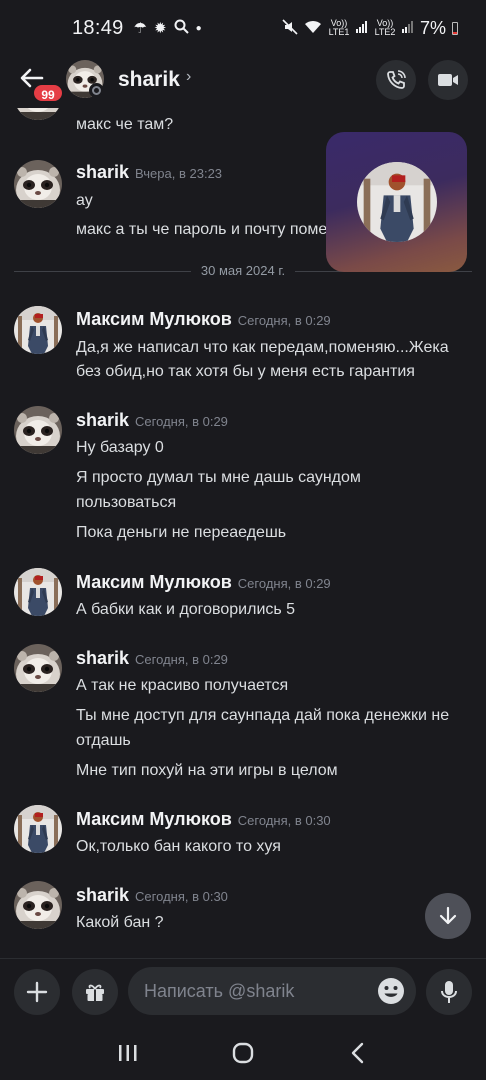  I want to click on emoji-button, so click(391, 991).